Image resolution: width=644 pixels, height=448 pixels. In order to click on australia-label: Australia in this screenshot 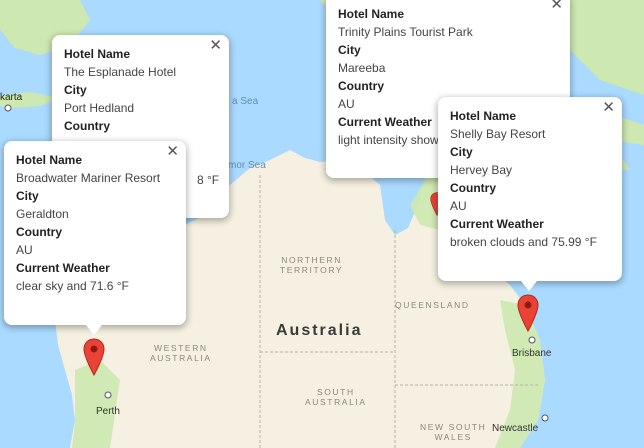, I will do `click(319, 330)`.